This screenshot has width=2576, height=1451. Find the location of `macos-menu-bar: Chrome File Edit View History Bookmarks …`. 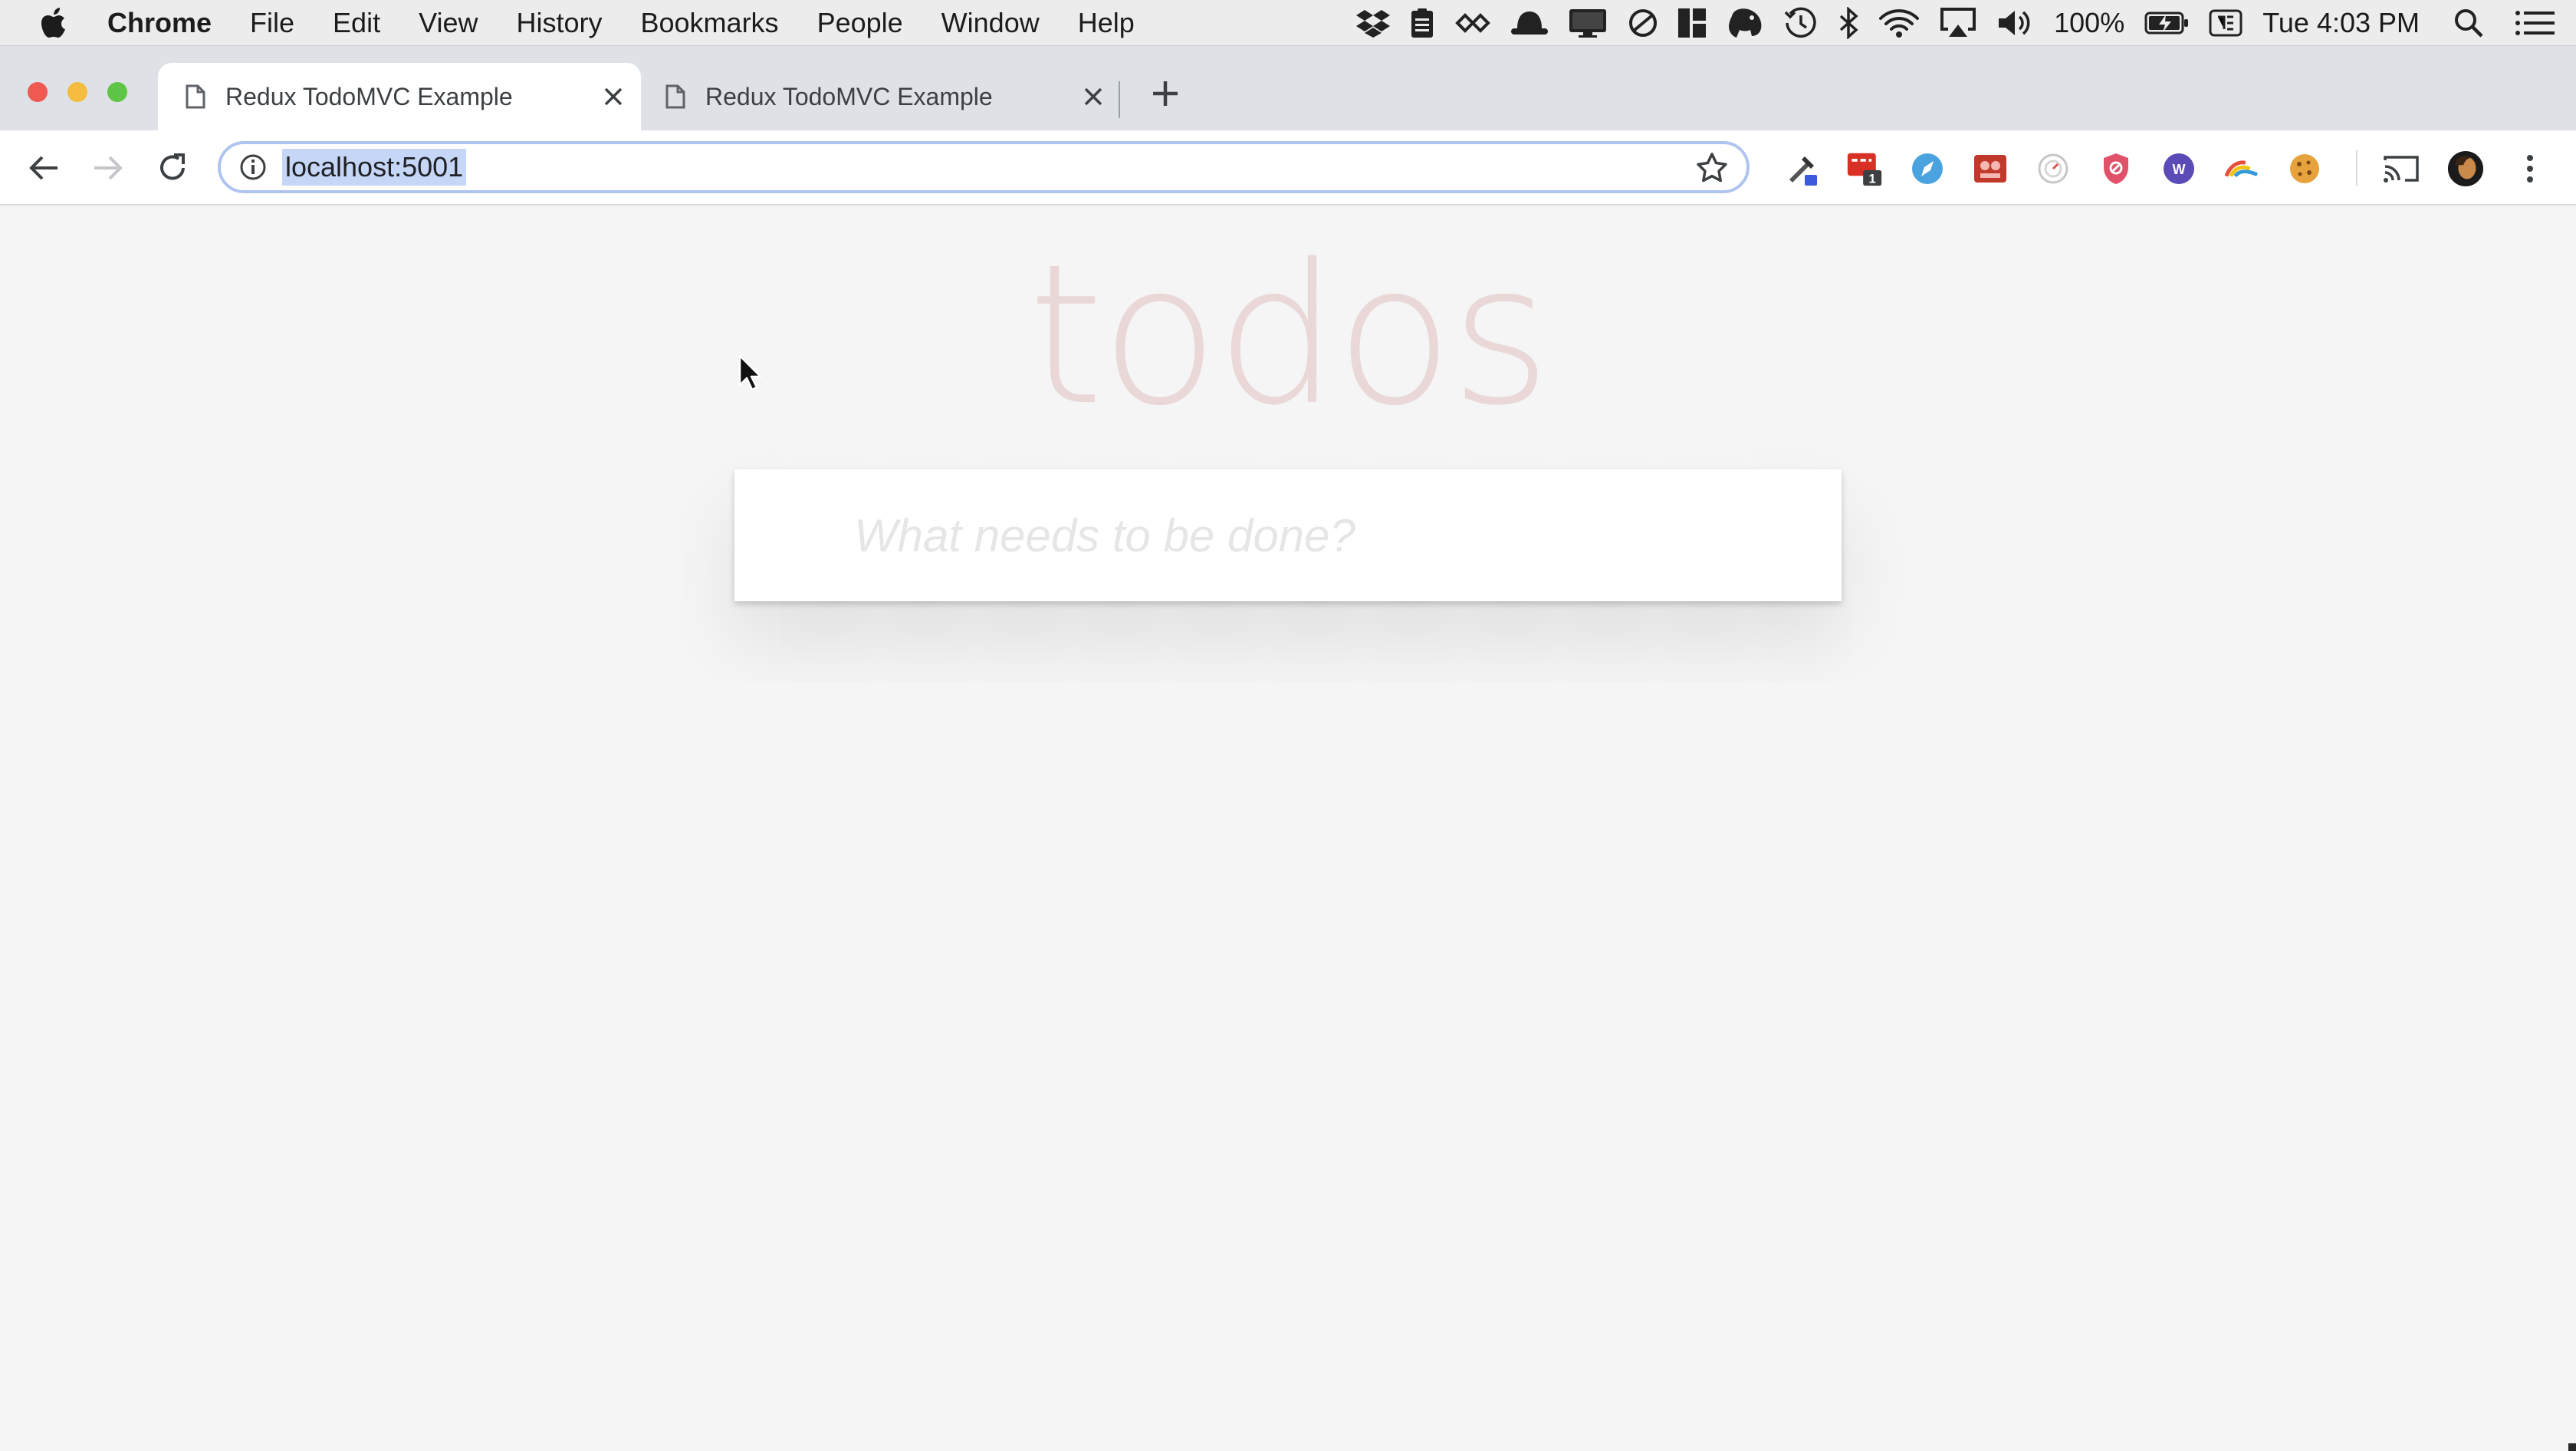

macos-menu-bar: Chrome File Edit View History Bookmarks … is located at coordinates (1288, 23).